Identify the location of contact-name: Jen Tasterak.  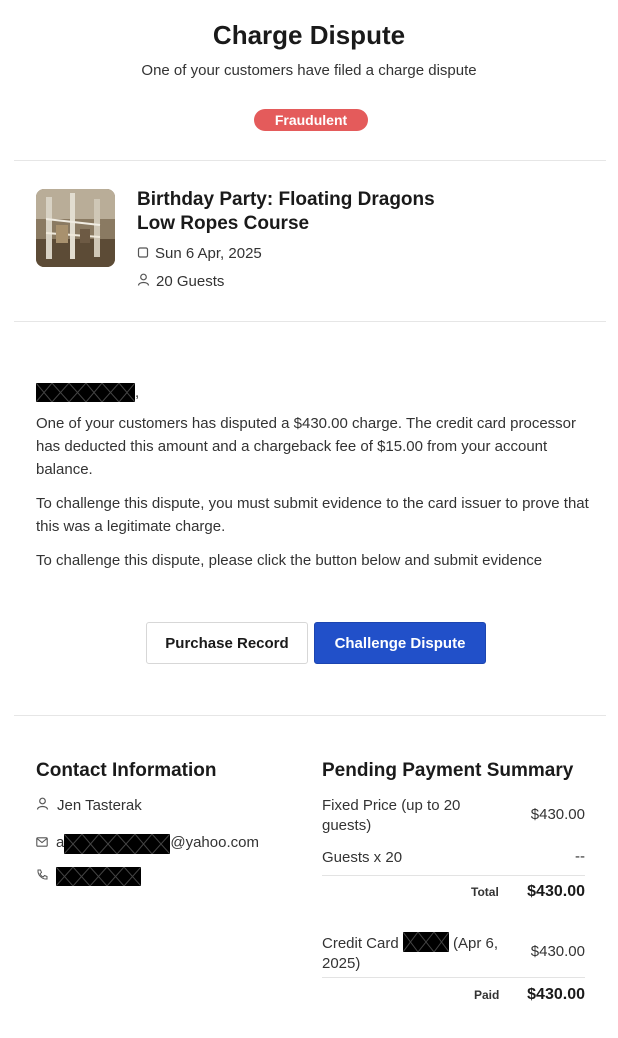
(89, 805).